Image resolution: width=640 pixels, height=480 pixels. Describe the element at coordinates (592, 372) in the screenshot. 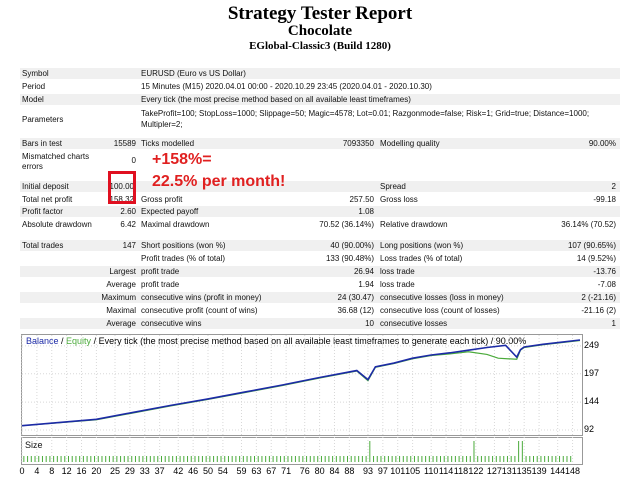

I see `y-tick-label-2: 197` at that location.